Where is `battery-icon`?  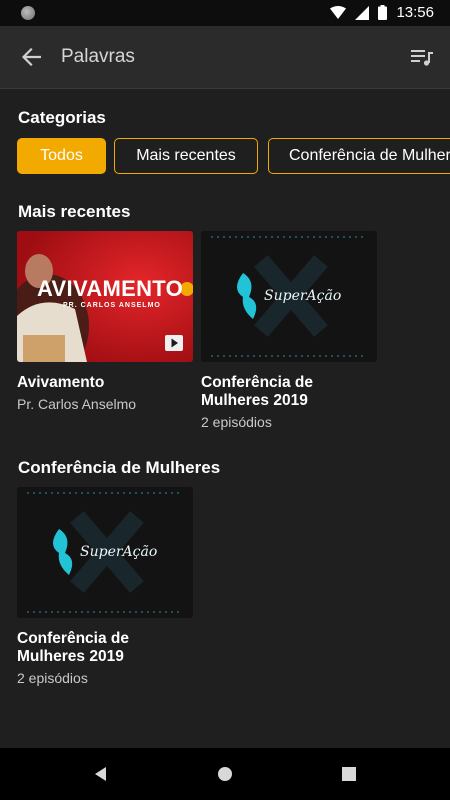 battery-icon is located at coordinates (383, 12).